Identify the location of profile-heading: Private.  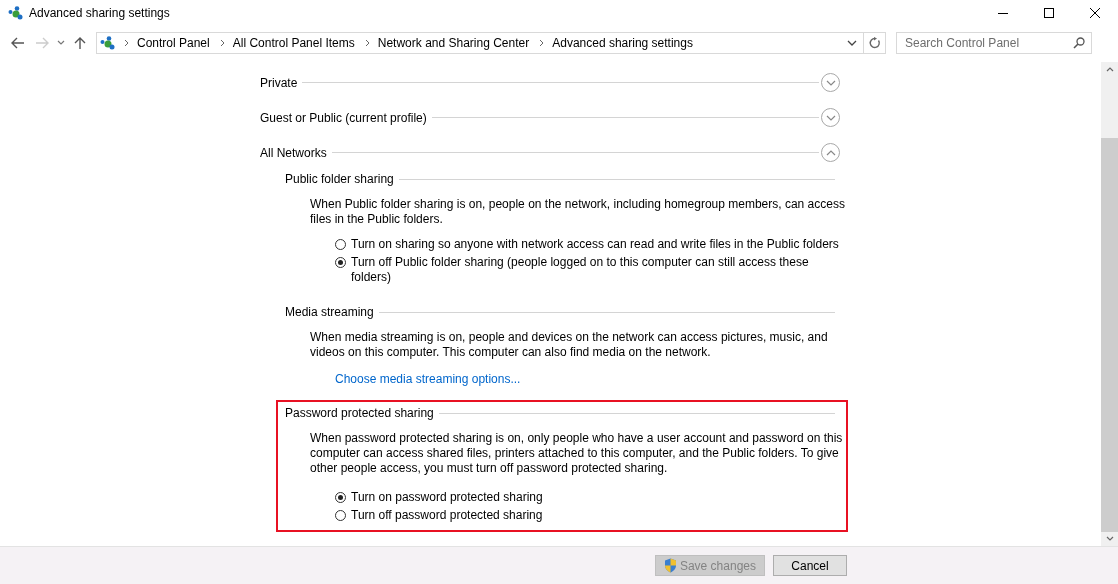
(279, 82).